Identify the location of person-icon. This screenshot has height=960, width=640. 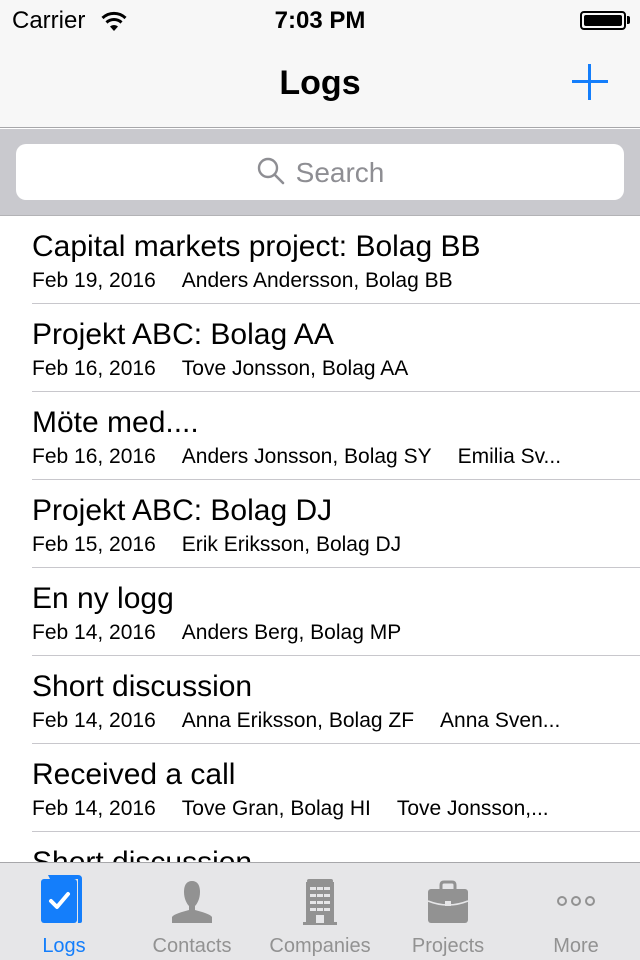
(192, 902).